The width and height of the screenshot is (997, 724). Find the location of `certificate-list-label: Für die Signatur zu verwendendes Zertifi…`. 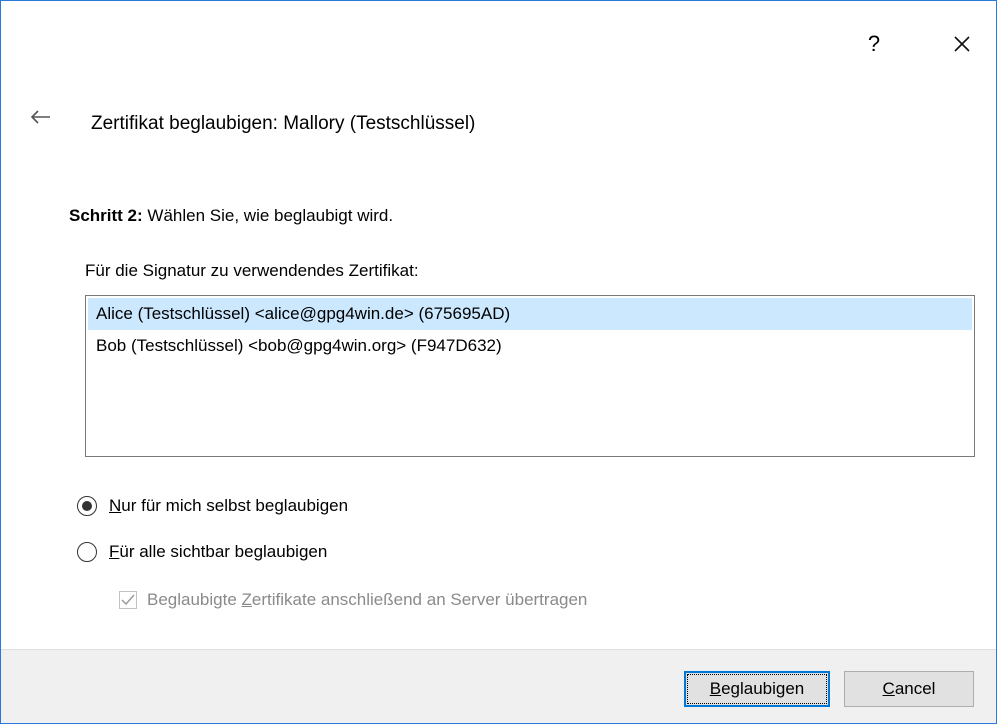

certificate-list-label: Für die Signatur zu verwendendes Zertifi… is located at coordinates (252, 270).